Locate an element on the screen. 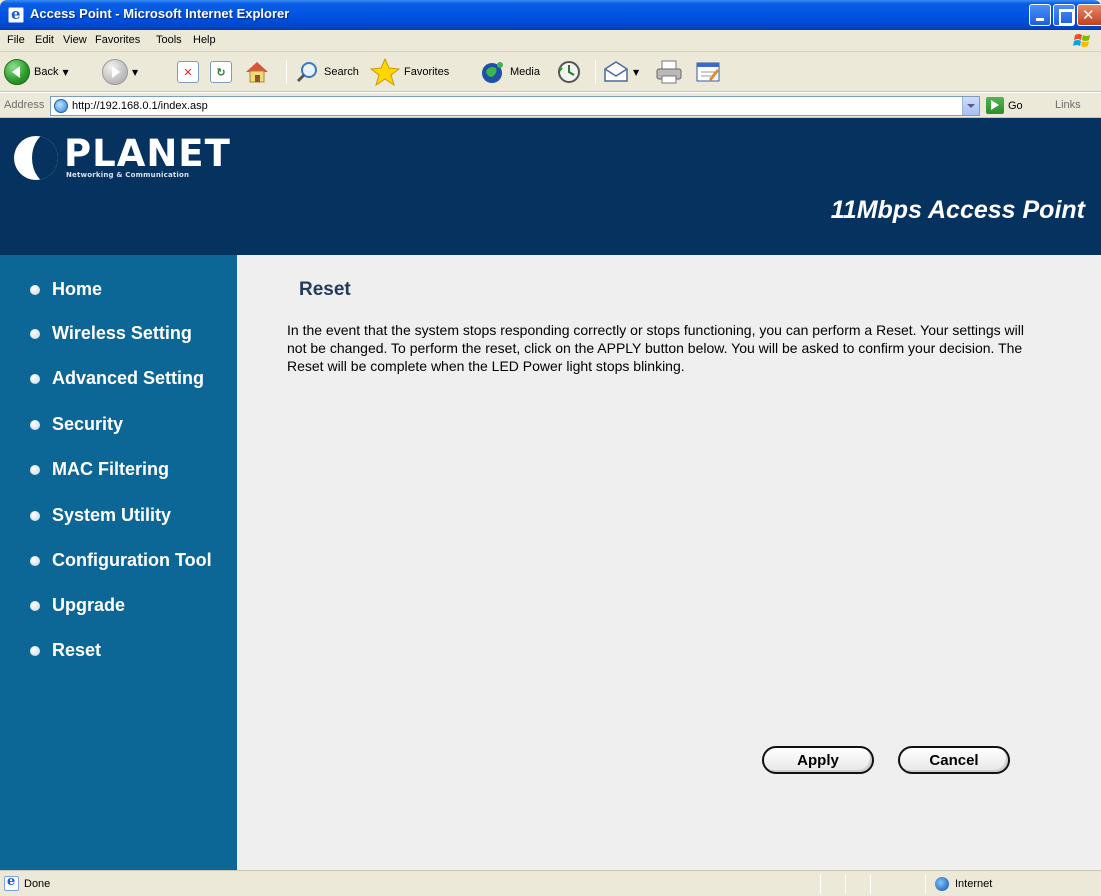 The image size is (1101, 896). media-label: Media is located at coordinates (525, 72).